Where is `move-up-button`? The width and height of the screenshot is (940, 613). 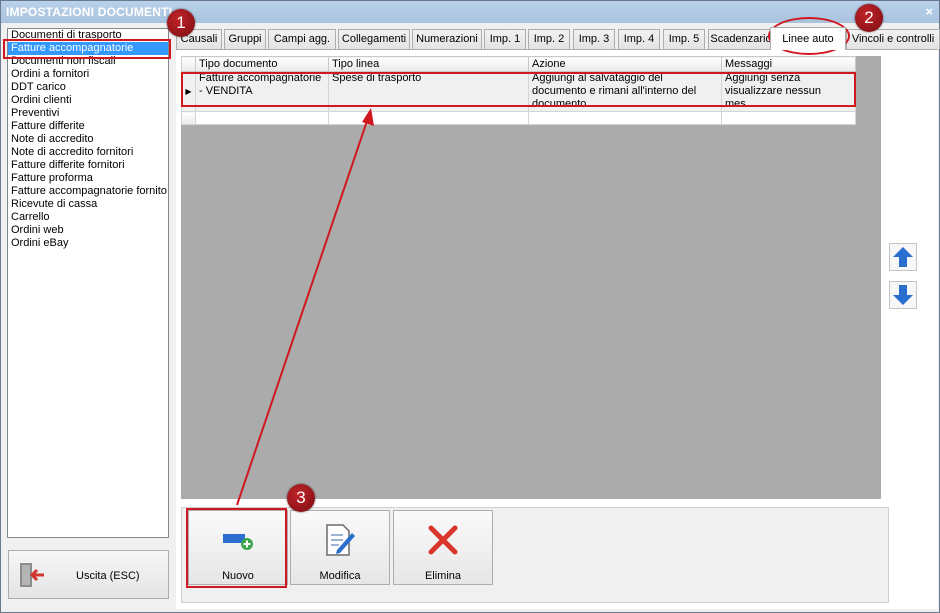 move-up-button is located at coordinates (903, 257).